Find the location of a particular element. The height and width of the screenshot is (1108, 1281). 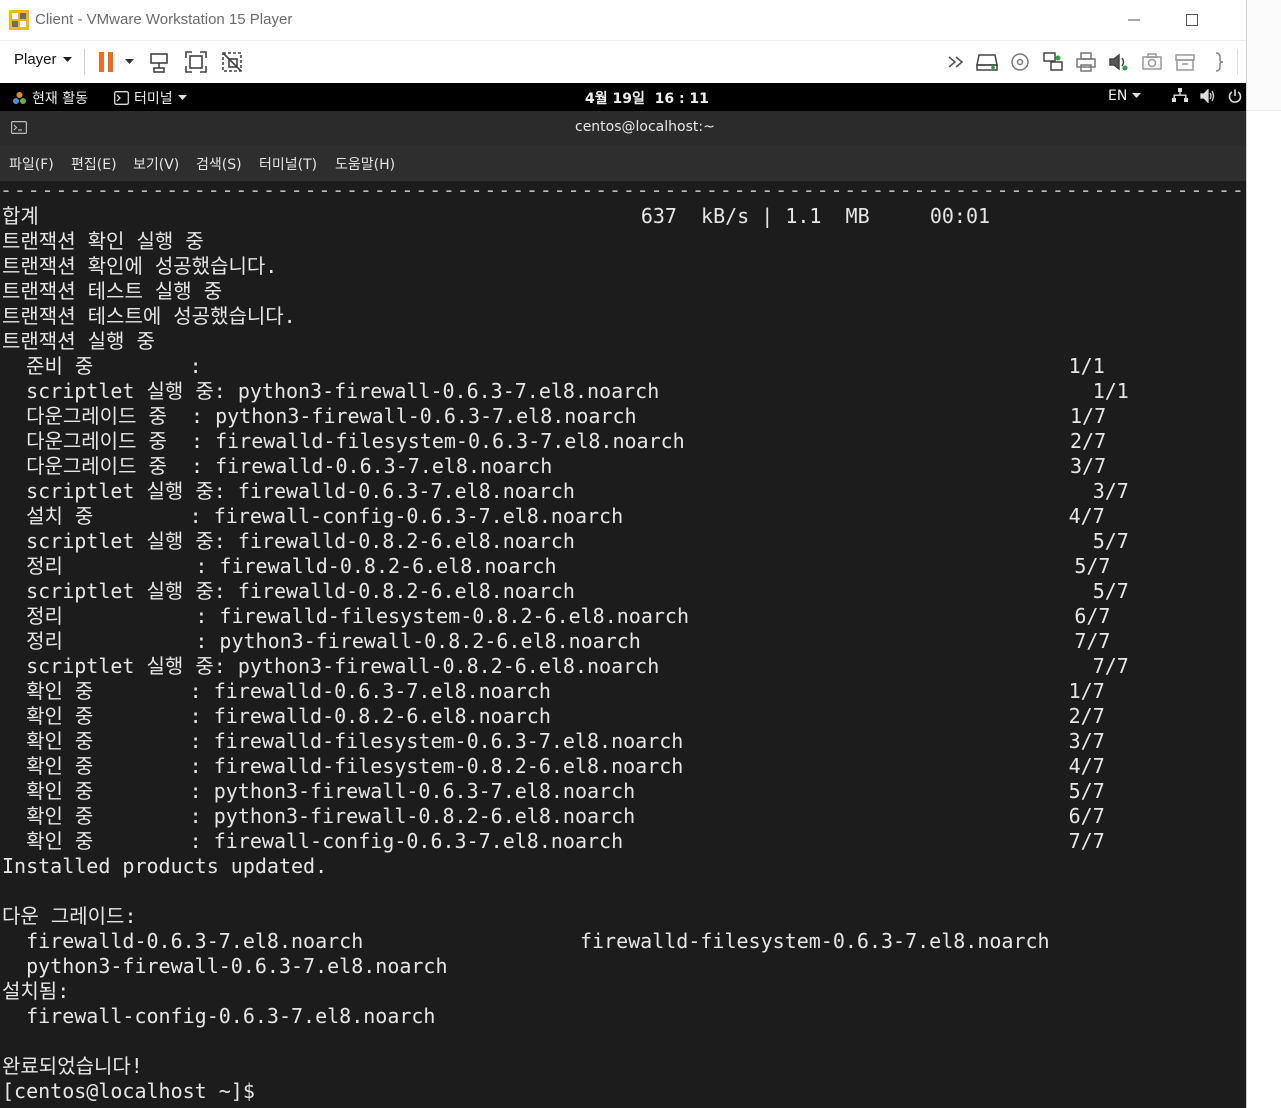

brace-icon is located at coordinates (1219, 62).